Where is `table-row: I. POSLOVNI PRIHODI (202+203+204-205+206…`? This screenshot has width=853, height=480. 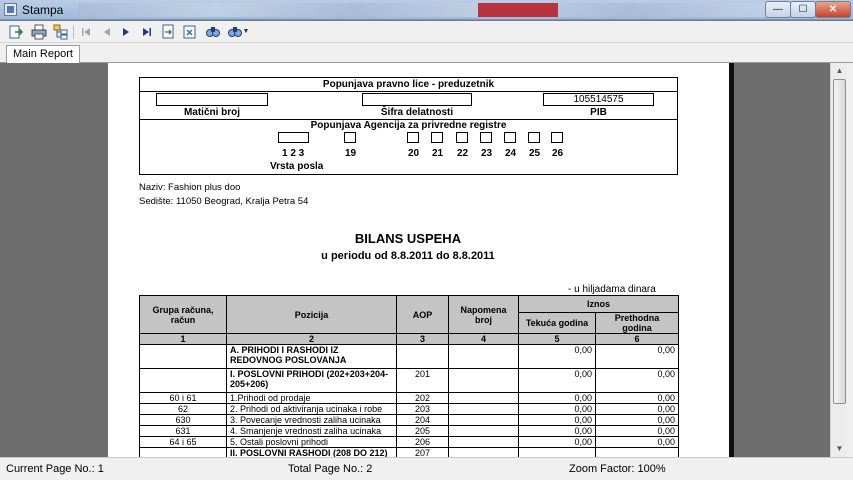 table-row: I. POSLOVNI PRIHODI (202+203+204-205+206… is located at coordinates (409, 380).